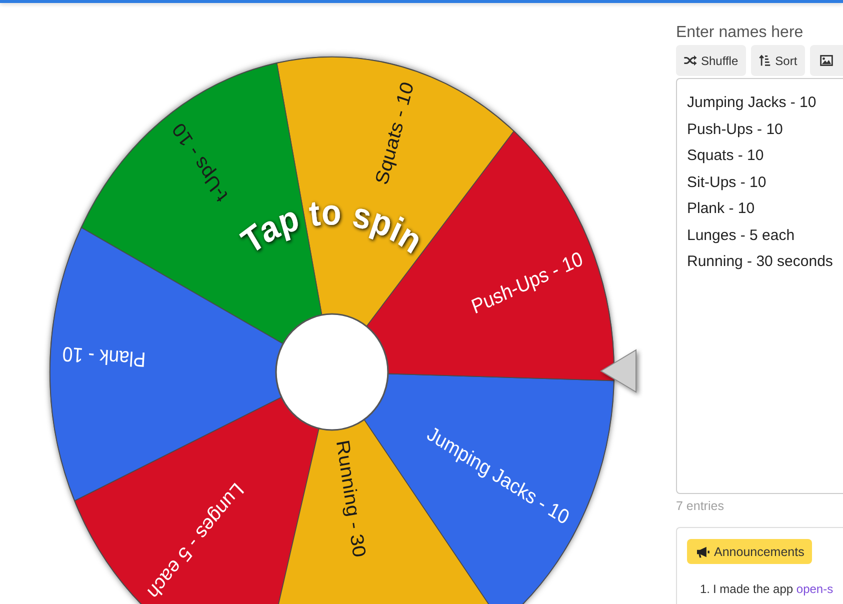 The height and width of the screenshot is (604, 843). Describe the element at coordinates (765, 60) in the screenshot. I see `sort-icon` at that location.